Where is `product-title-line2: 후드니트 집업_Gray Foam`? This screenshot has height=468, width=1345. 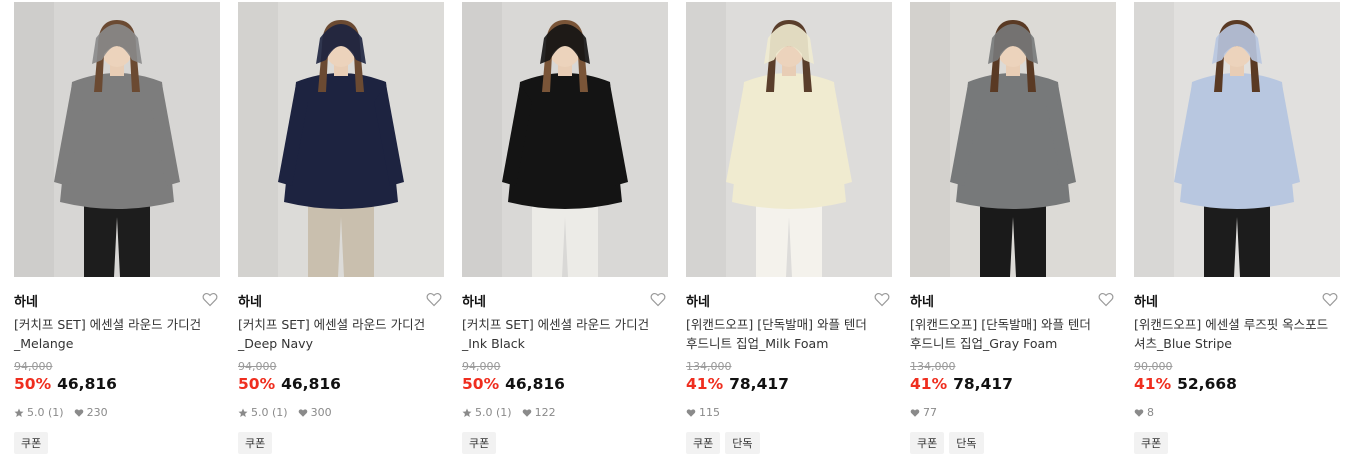
product-title-line2: 후드니트 집업_Gray Foam is located at coordinates (1013, 343).